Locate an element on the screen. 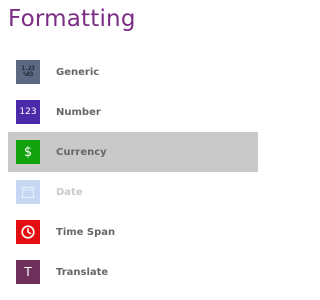 This screenshot has height=300, width=320. format-item-label: Currency is located at coordinates (81, 152).